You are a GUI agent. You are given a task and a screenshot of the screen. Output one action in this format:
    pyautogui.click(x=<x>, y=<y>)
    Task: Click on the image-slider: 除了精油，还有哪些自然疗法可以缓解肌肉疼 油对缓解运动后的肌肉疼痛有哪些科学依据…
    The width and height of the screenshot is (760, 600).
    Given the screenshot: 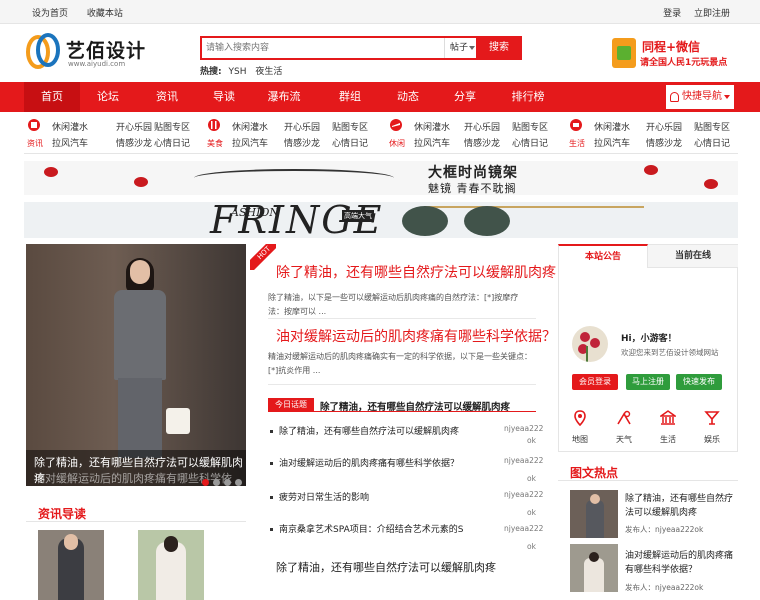 What is the action you would take?
    pyautogui.click(x=136, y=365)
    